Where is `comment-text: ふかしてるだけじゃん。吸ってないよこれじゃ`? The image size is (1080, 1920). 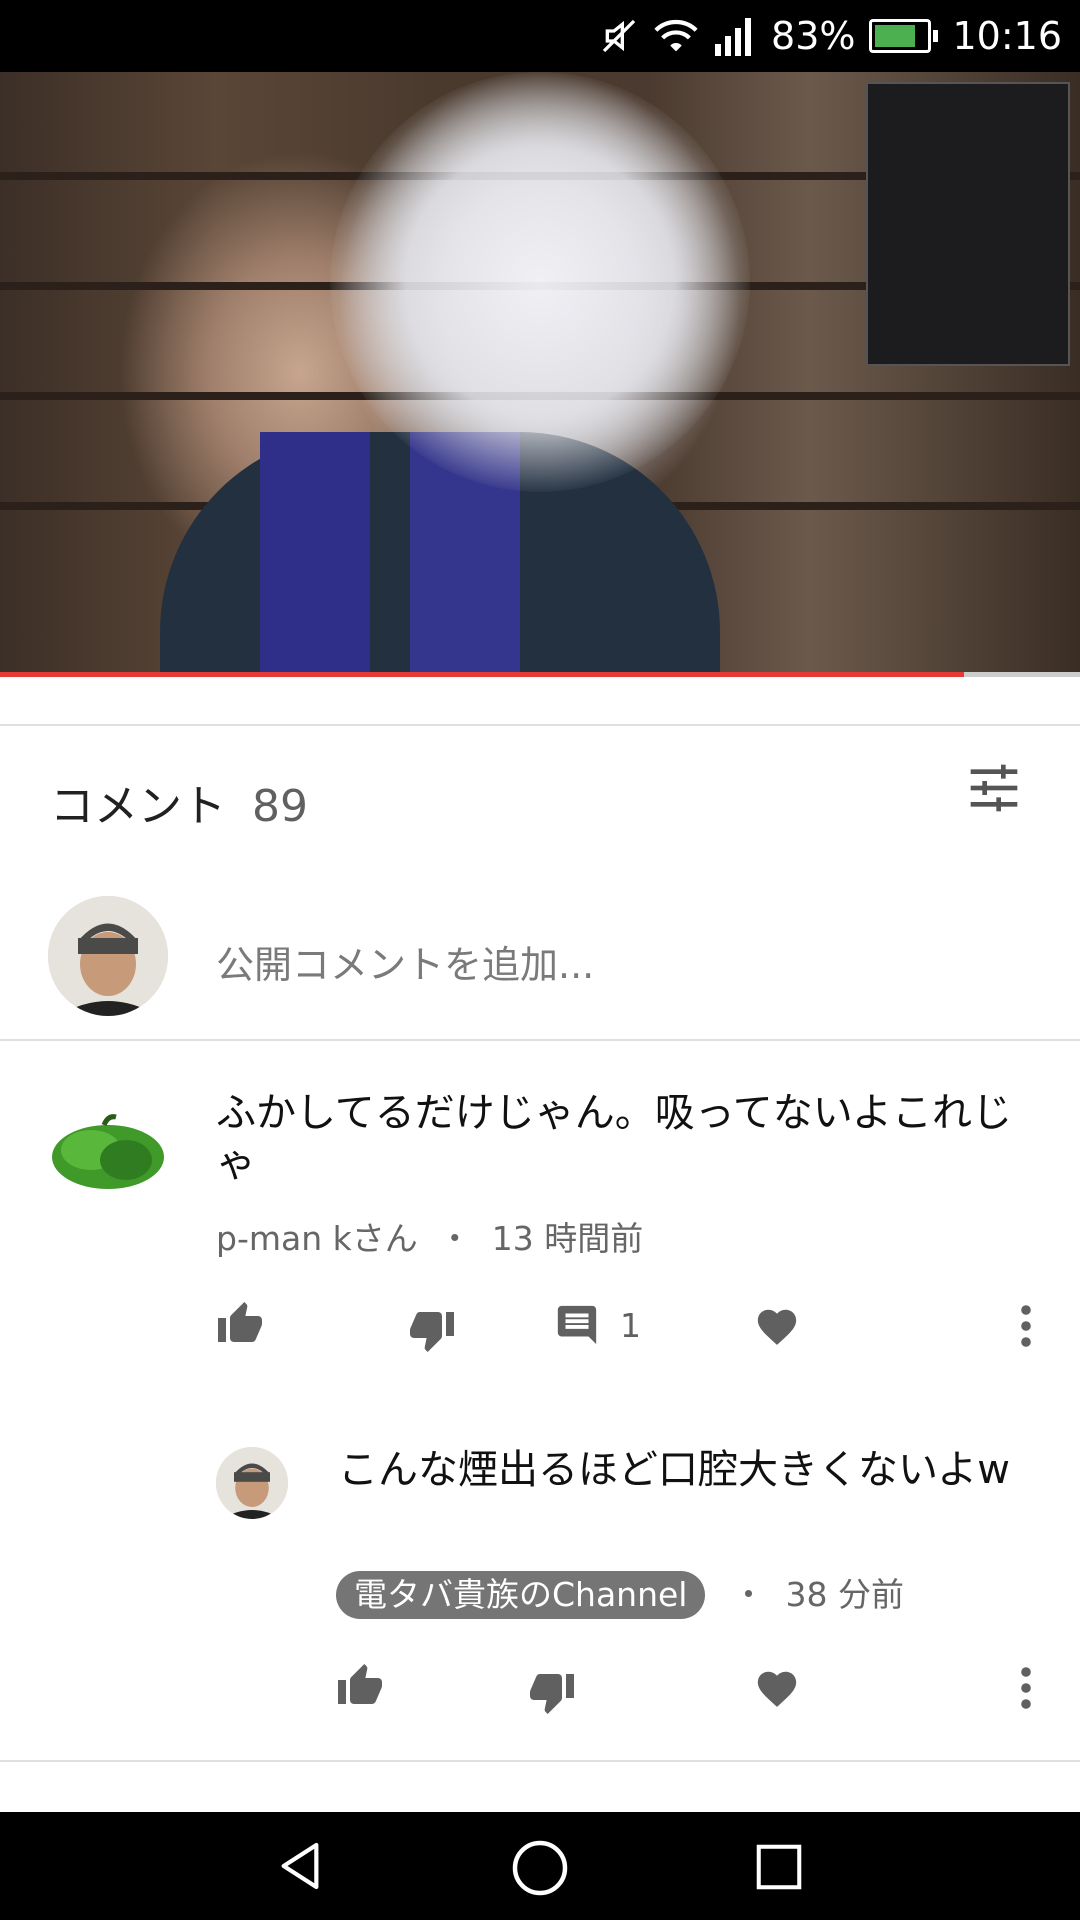 comment-text: ふかしてるだけじゃん。吸ってないよこれじゃ is located at coordinates (614, 1138).